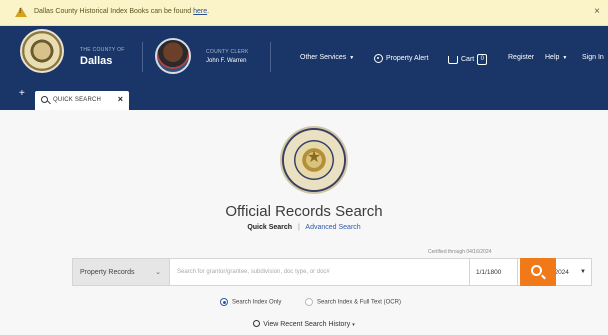 The height and width of the screenshot is (335, 608). Describe the element at coordinates (401, 58) in the screenshot. I see `nav-property-alert: Property Alert` at that location.